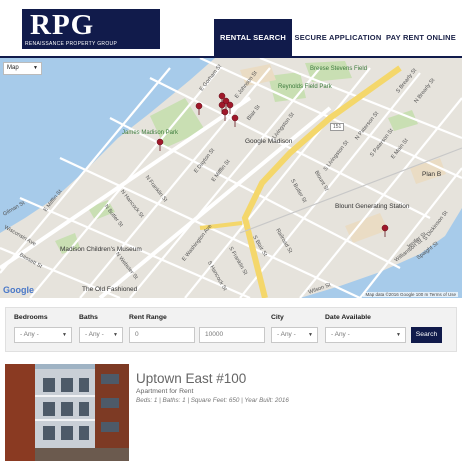 The height and width of the screenshot is (470, 462). I want to click on map-attribution: Map data ©2016 Google 100 m Terms of Use, so click(410, 294).